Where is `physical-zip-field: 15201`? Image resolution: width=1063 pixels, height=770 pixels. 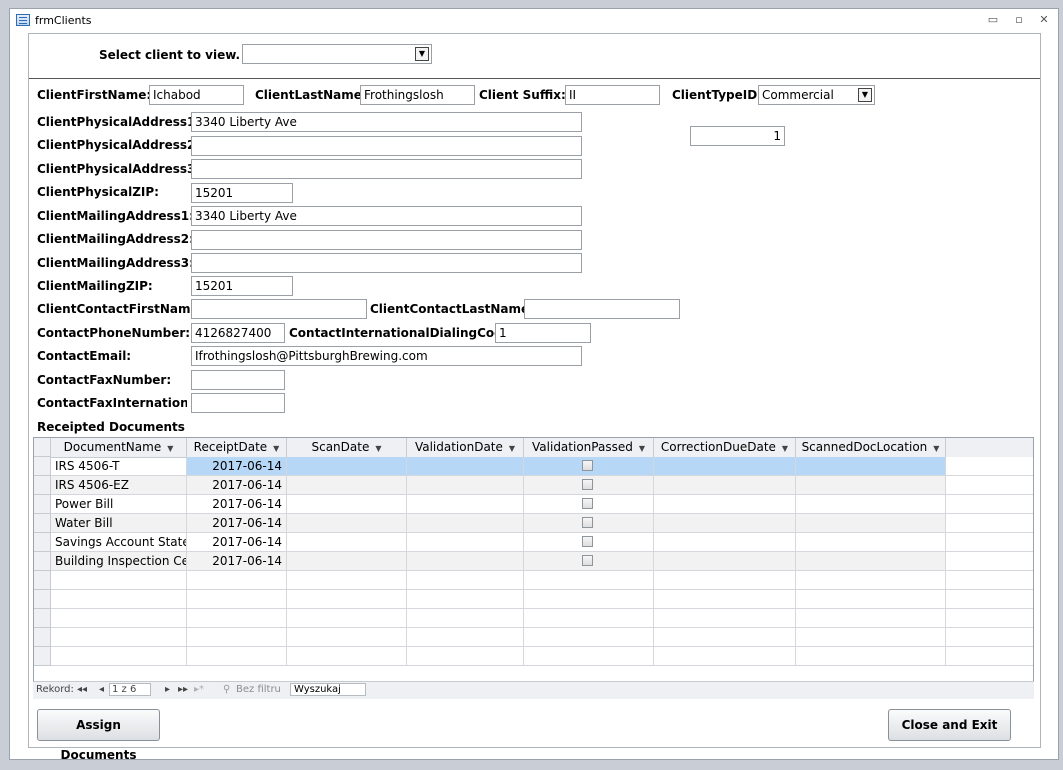 physical-zip-field: 15201 is located at coordinates (242, 193).